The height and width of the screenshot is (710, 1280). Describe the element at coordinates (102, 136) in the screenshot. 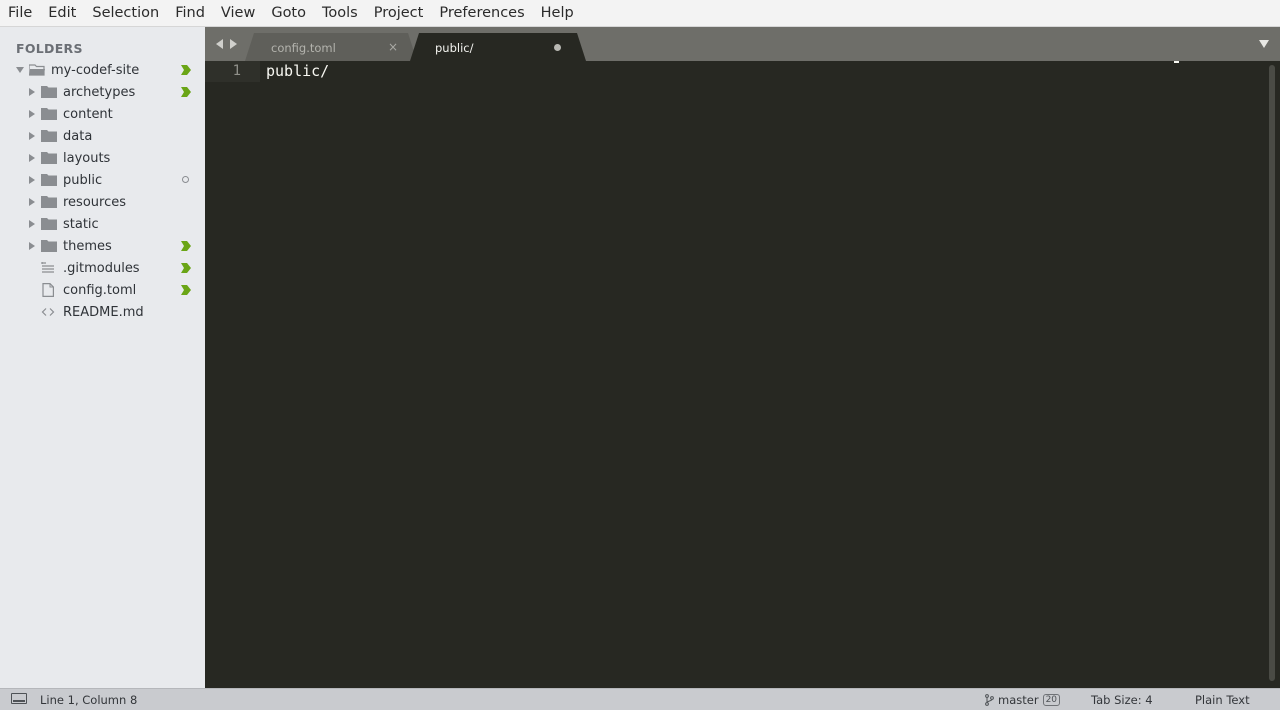

I see `tree-item-data: data` at that location.